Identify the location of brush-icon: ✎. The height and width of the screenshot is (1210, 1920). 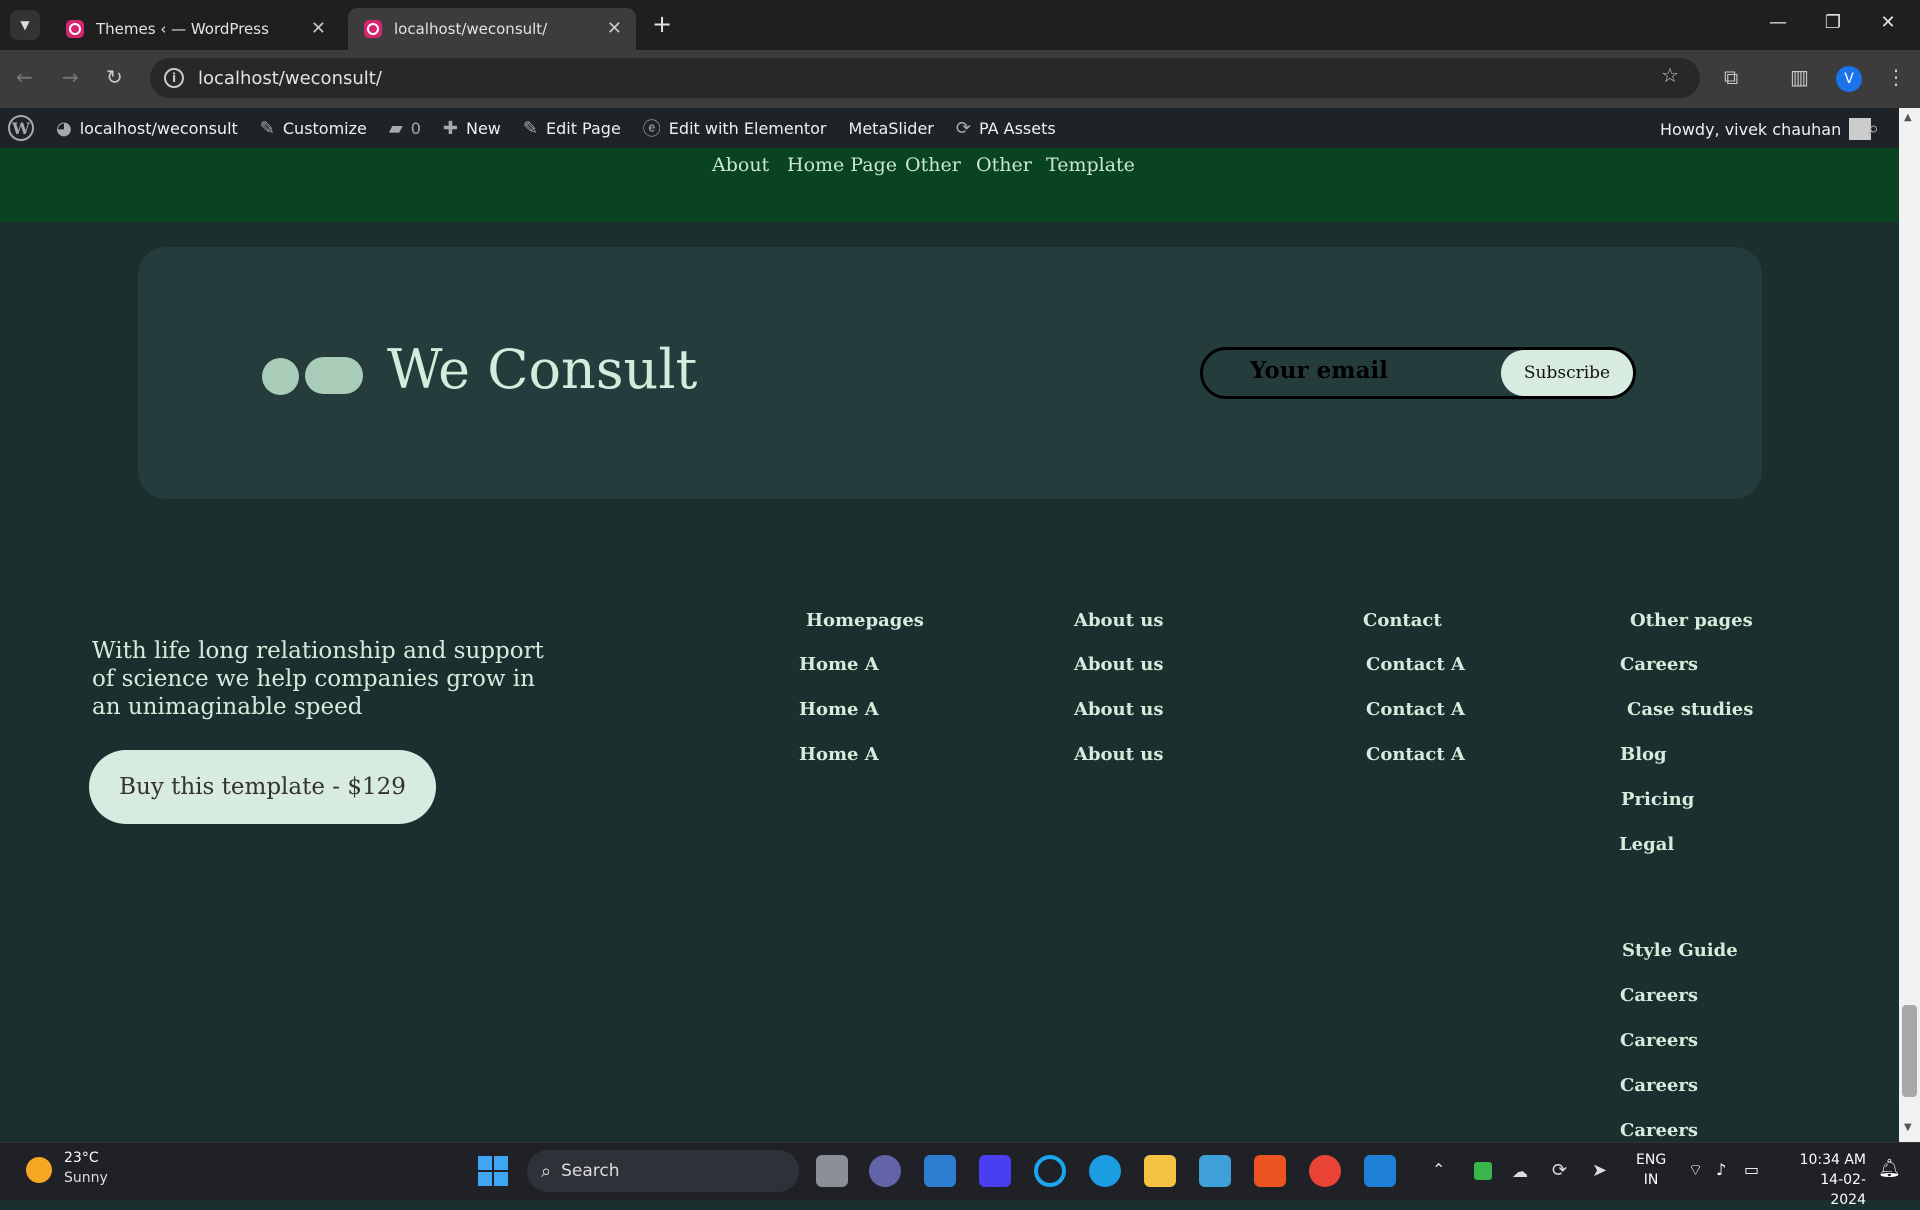
(267, 128).